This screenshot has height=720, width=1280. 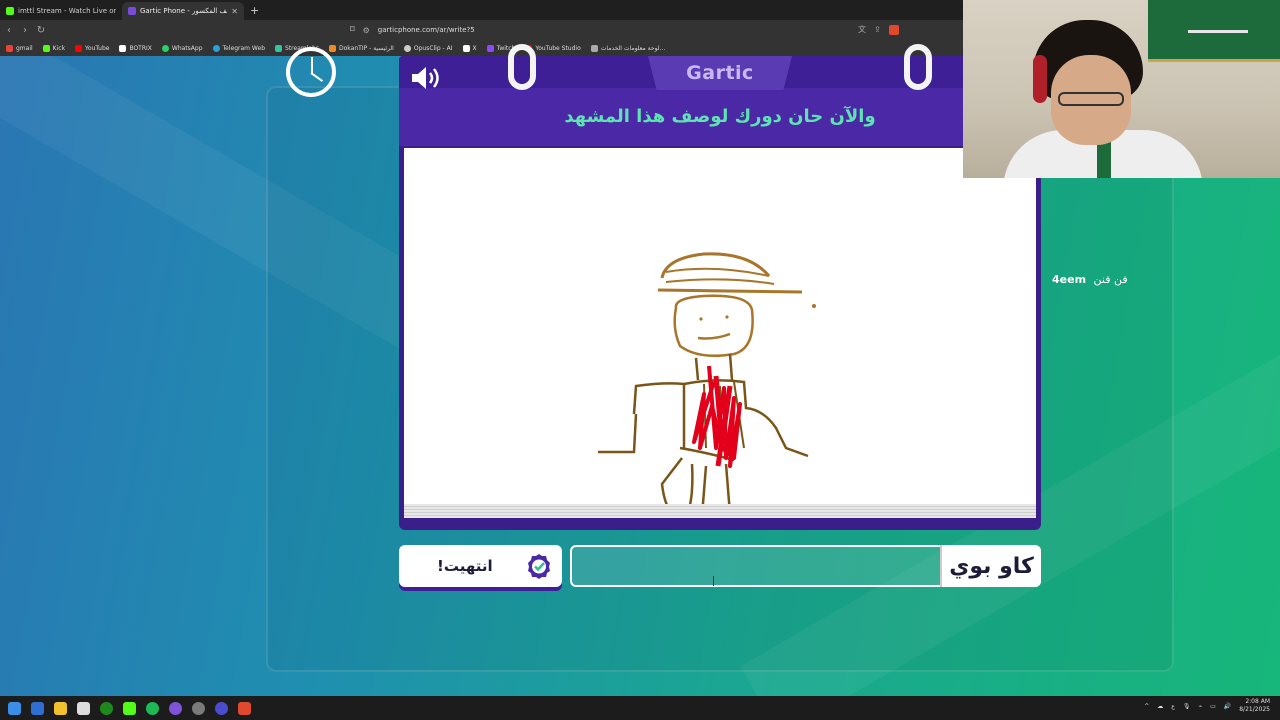 What do you see at coordinates (366, 30) in the screenshot?
I see `site-info-icon: ⚙` at bounding box center [366, 30].